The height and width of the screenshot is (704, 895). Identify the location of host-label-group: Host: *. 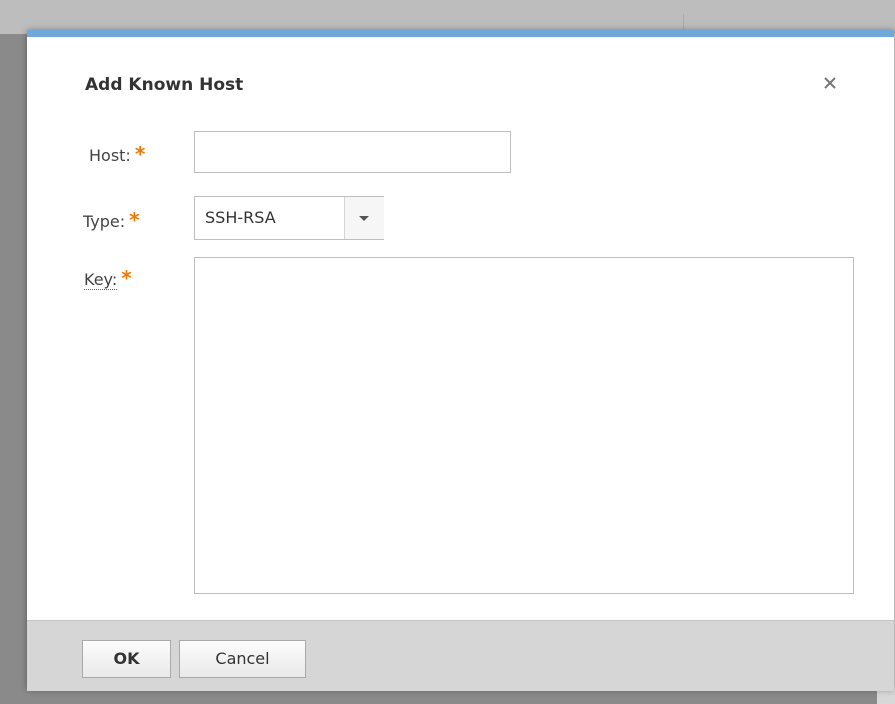
(117, 154).